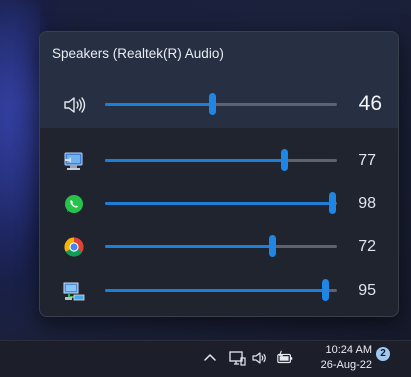 The image size is (411, 377). What do you see at coordinates (74, 204) in the screenshot?
I see `whatsapp-icon` at bounding box center [74, 204].